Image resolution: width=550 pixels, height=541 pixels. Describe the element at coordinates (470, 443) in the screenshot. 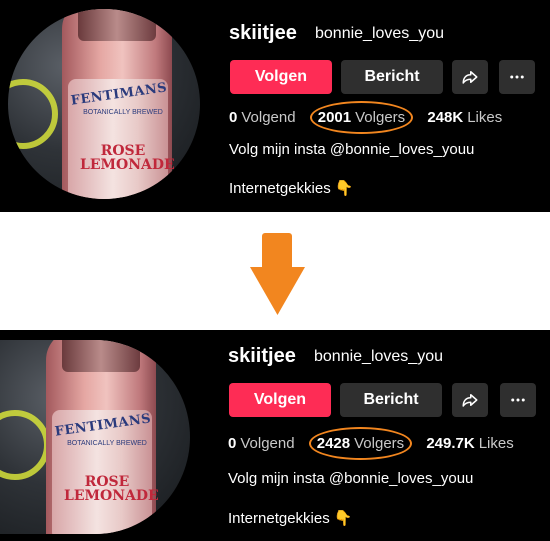

I see `likes-stat: 249.7K Likes` at that location.